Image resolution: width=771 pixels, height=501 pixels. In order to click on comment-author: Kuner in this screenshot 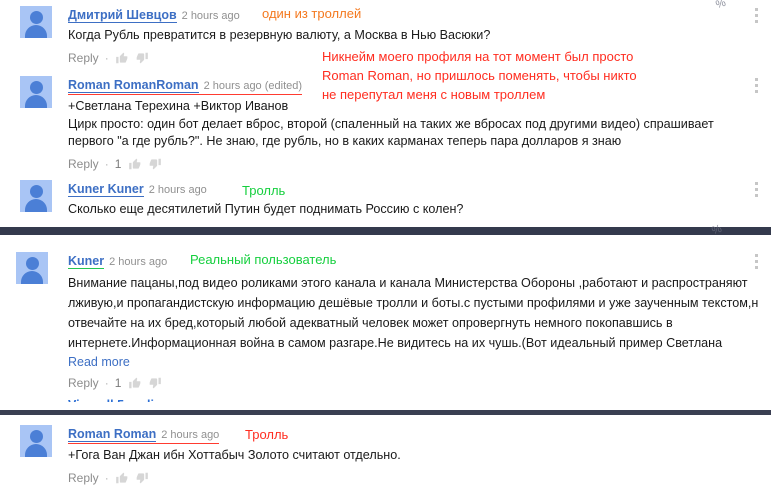, I will do `click(86, 261)`.